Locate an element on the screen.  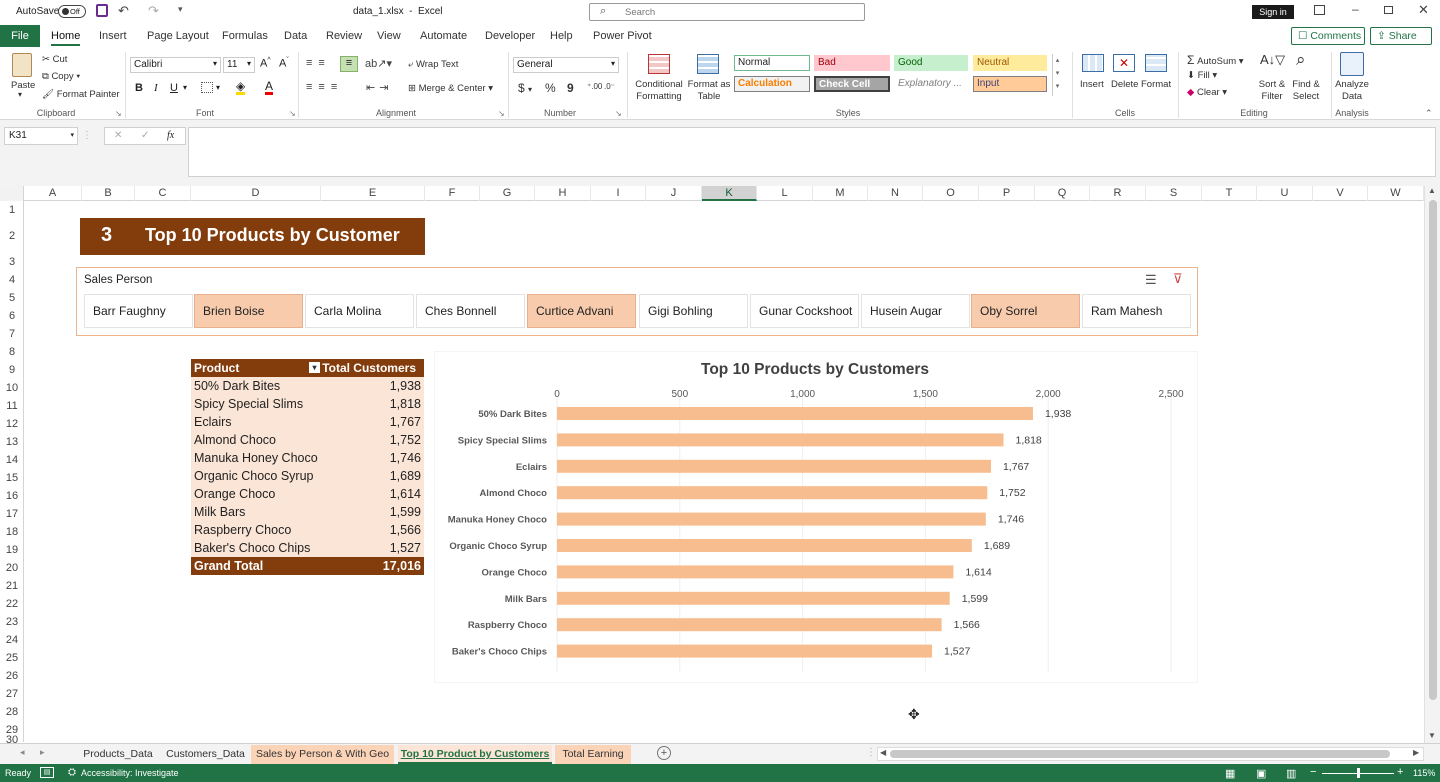
increase-decimal-icon: ⁺.00 is located at coordinates (594, 86).